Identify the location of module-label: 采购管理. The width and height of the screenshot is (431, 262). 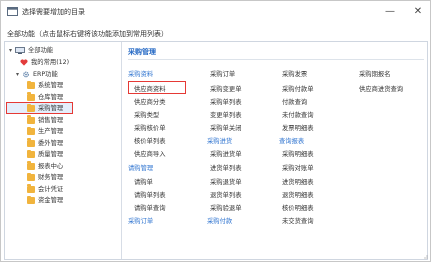
(51, 108).